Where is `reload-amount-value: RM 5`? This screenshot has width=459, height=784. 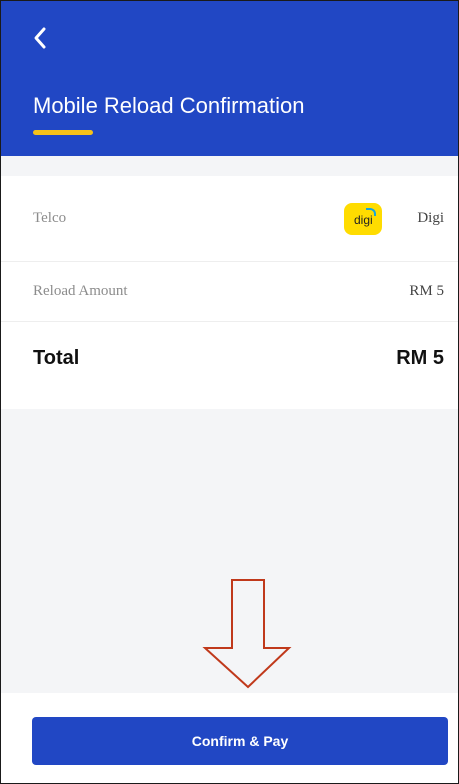
reload-amount-value: RM 5 is located at coordinates (426, 291).